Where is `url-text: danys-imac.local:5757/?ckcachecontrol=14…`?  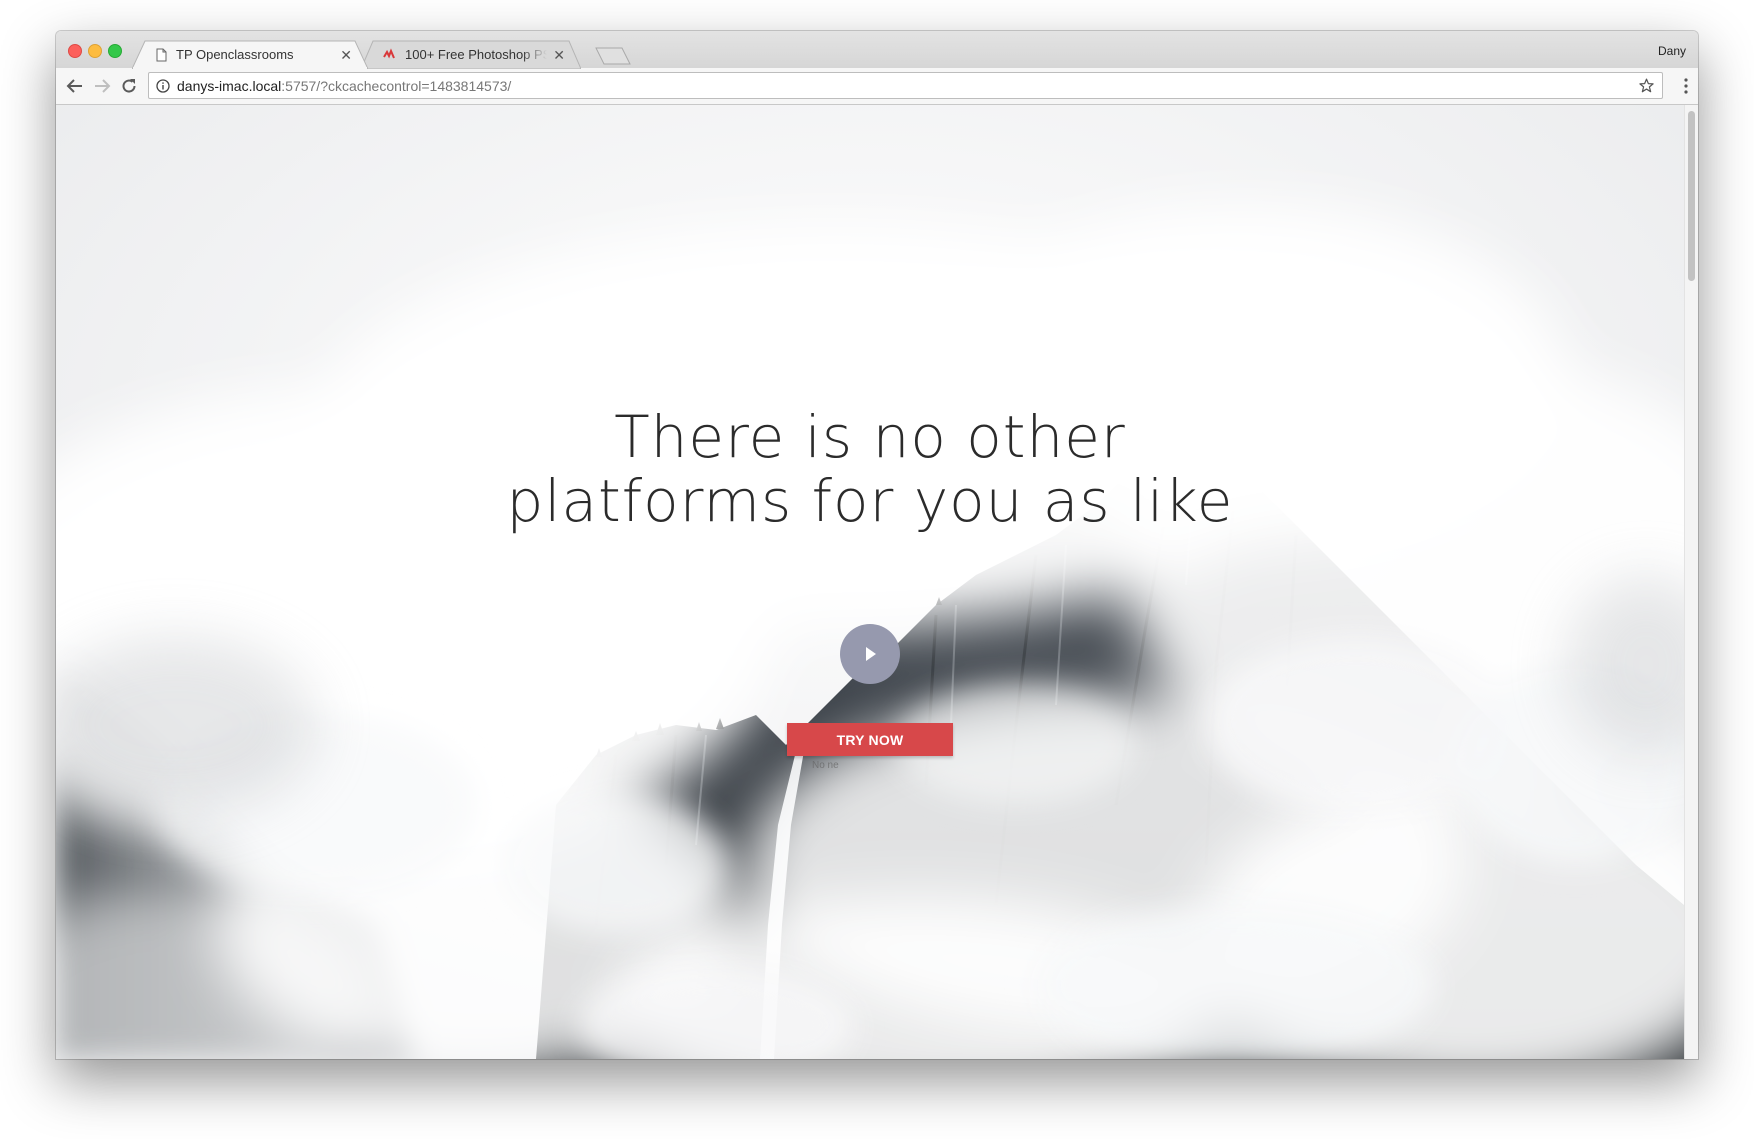 url-text: danys-imac.local:5757/?ckcachecontrol=14… is located at coordinates (344, 86).